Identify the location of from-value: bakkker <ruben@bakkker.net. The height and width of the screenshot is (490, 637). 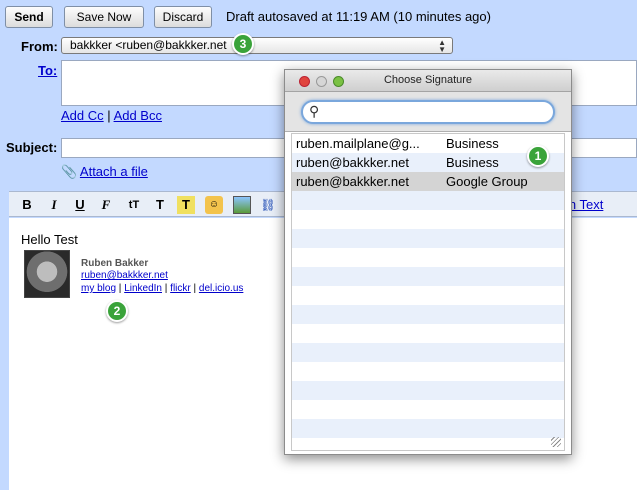
(148, 45).